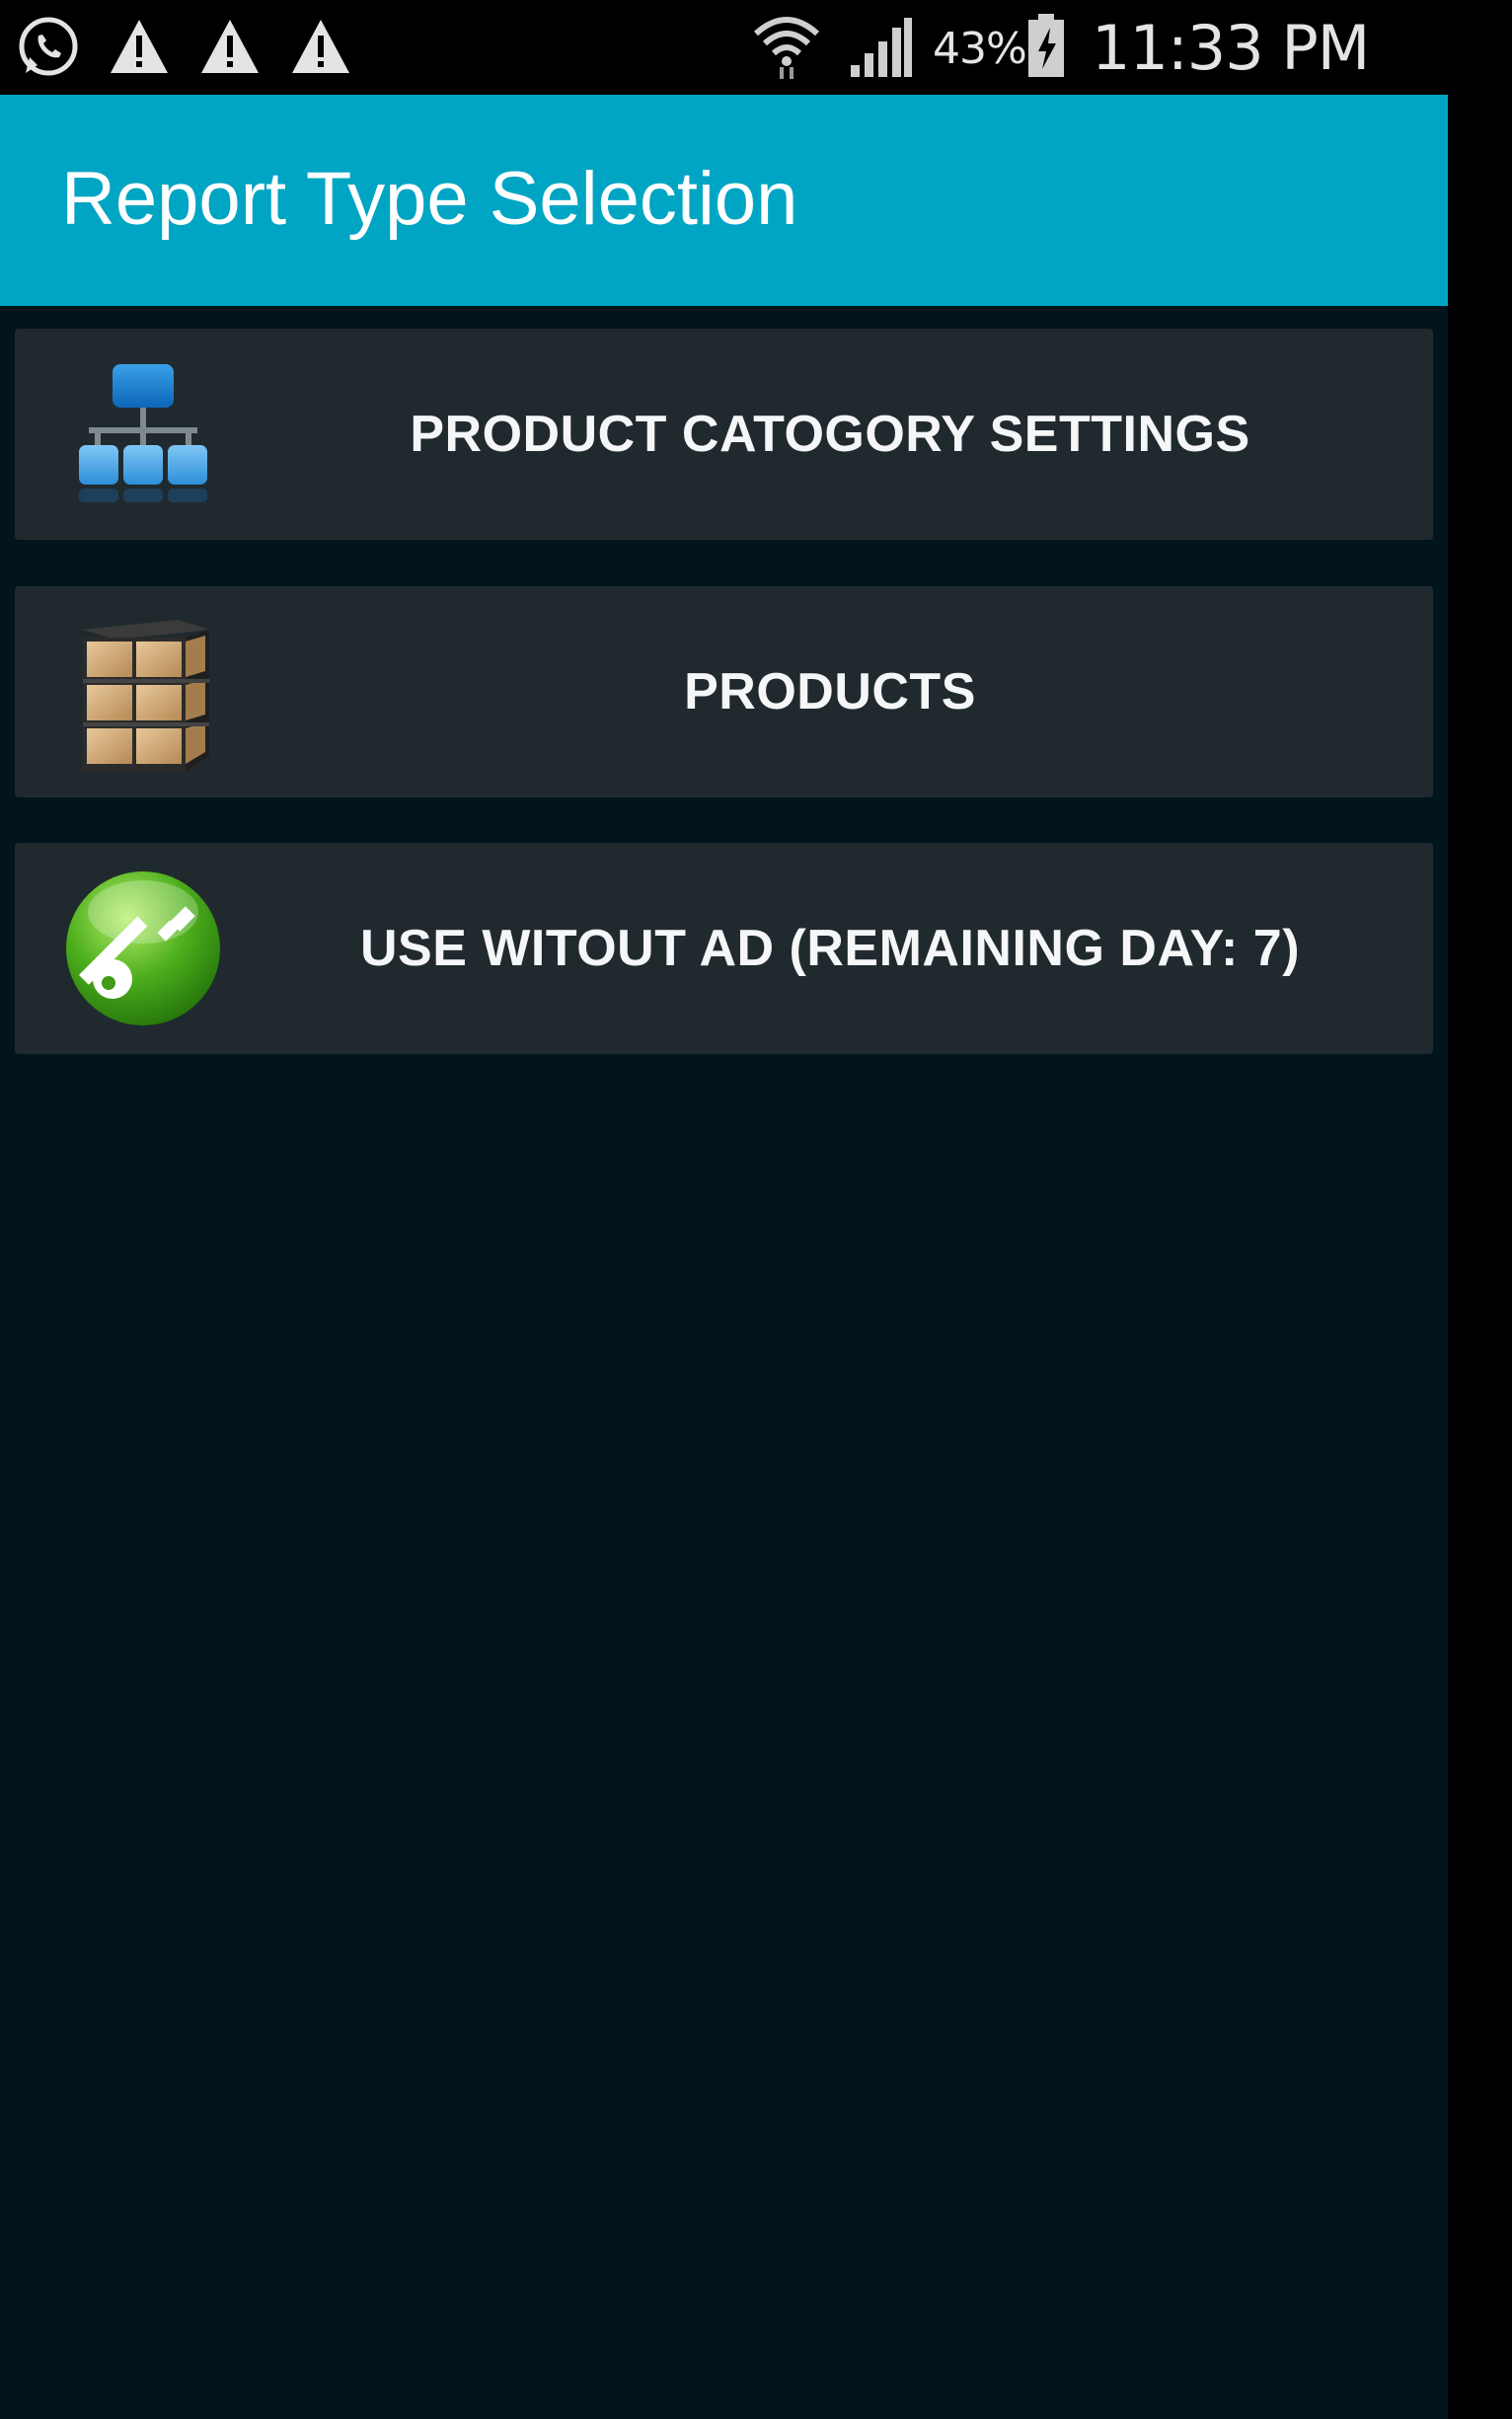 Image resolution: width=1512 pixels, height=2419 pixels. Describe the element at coordinates (143, 434) in the screenshot. I see `hierarchy-icon` at that location.